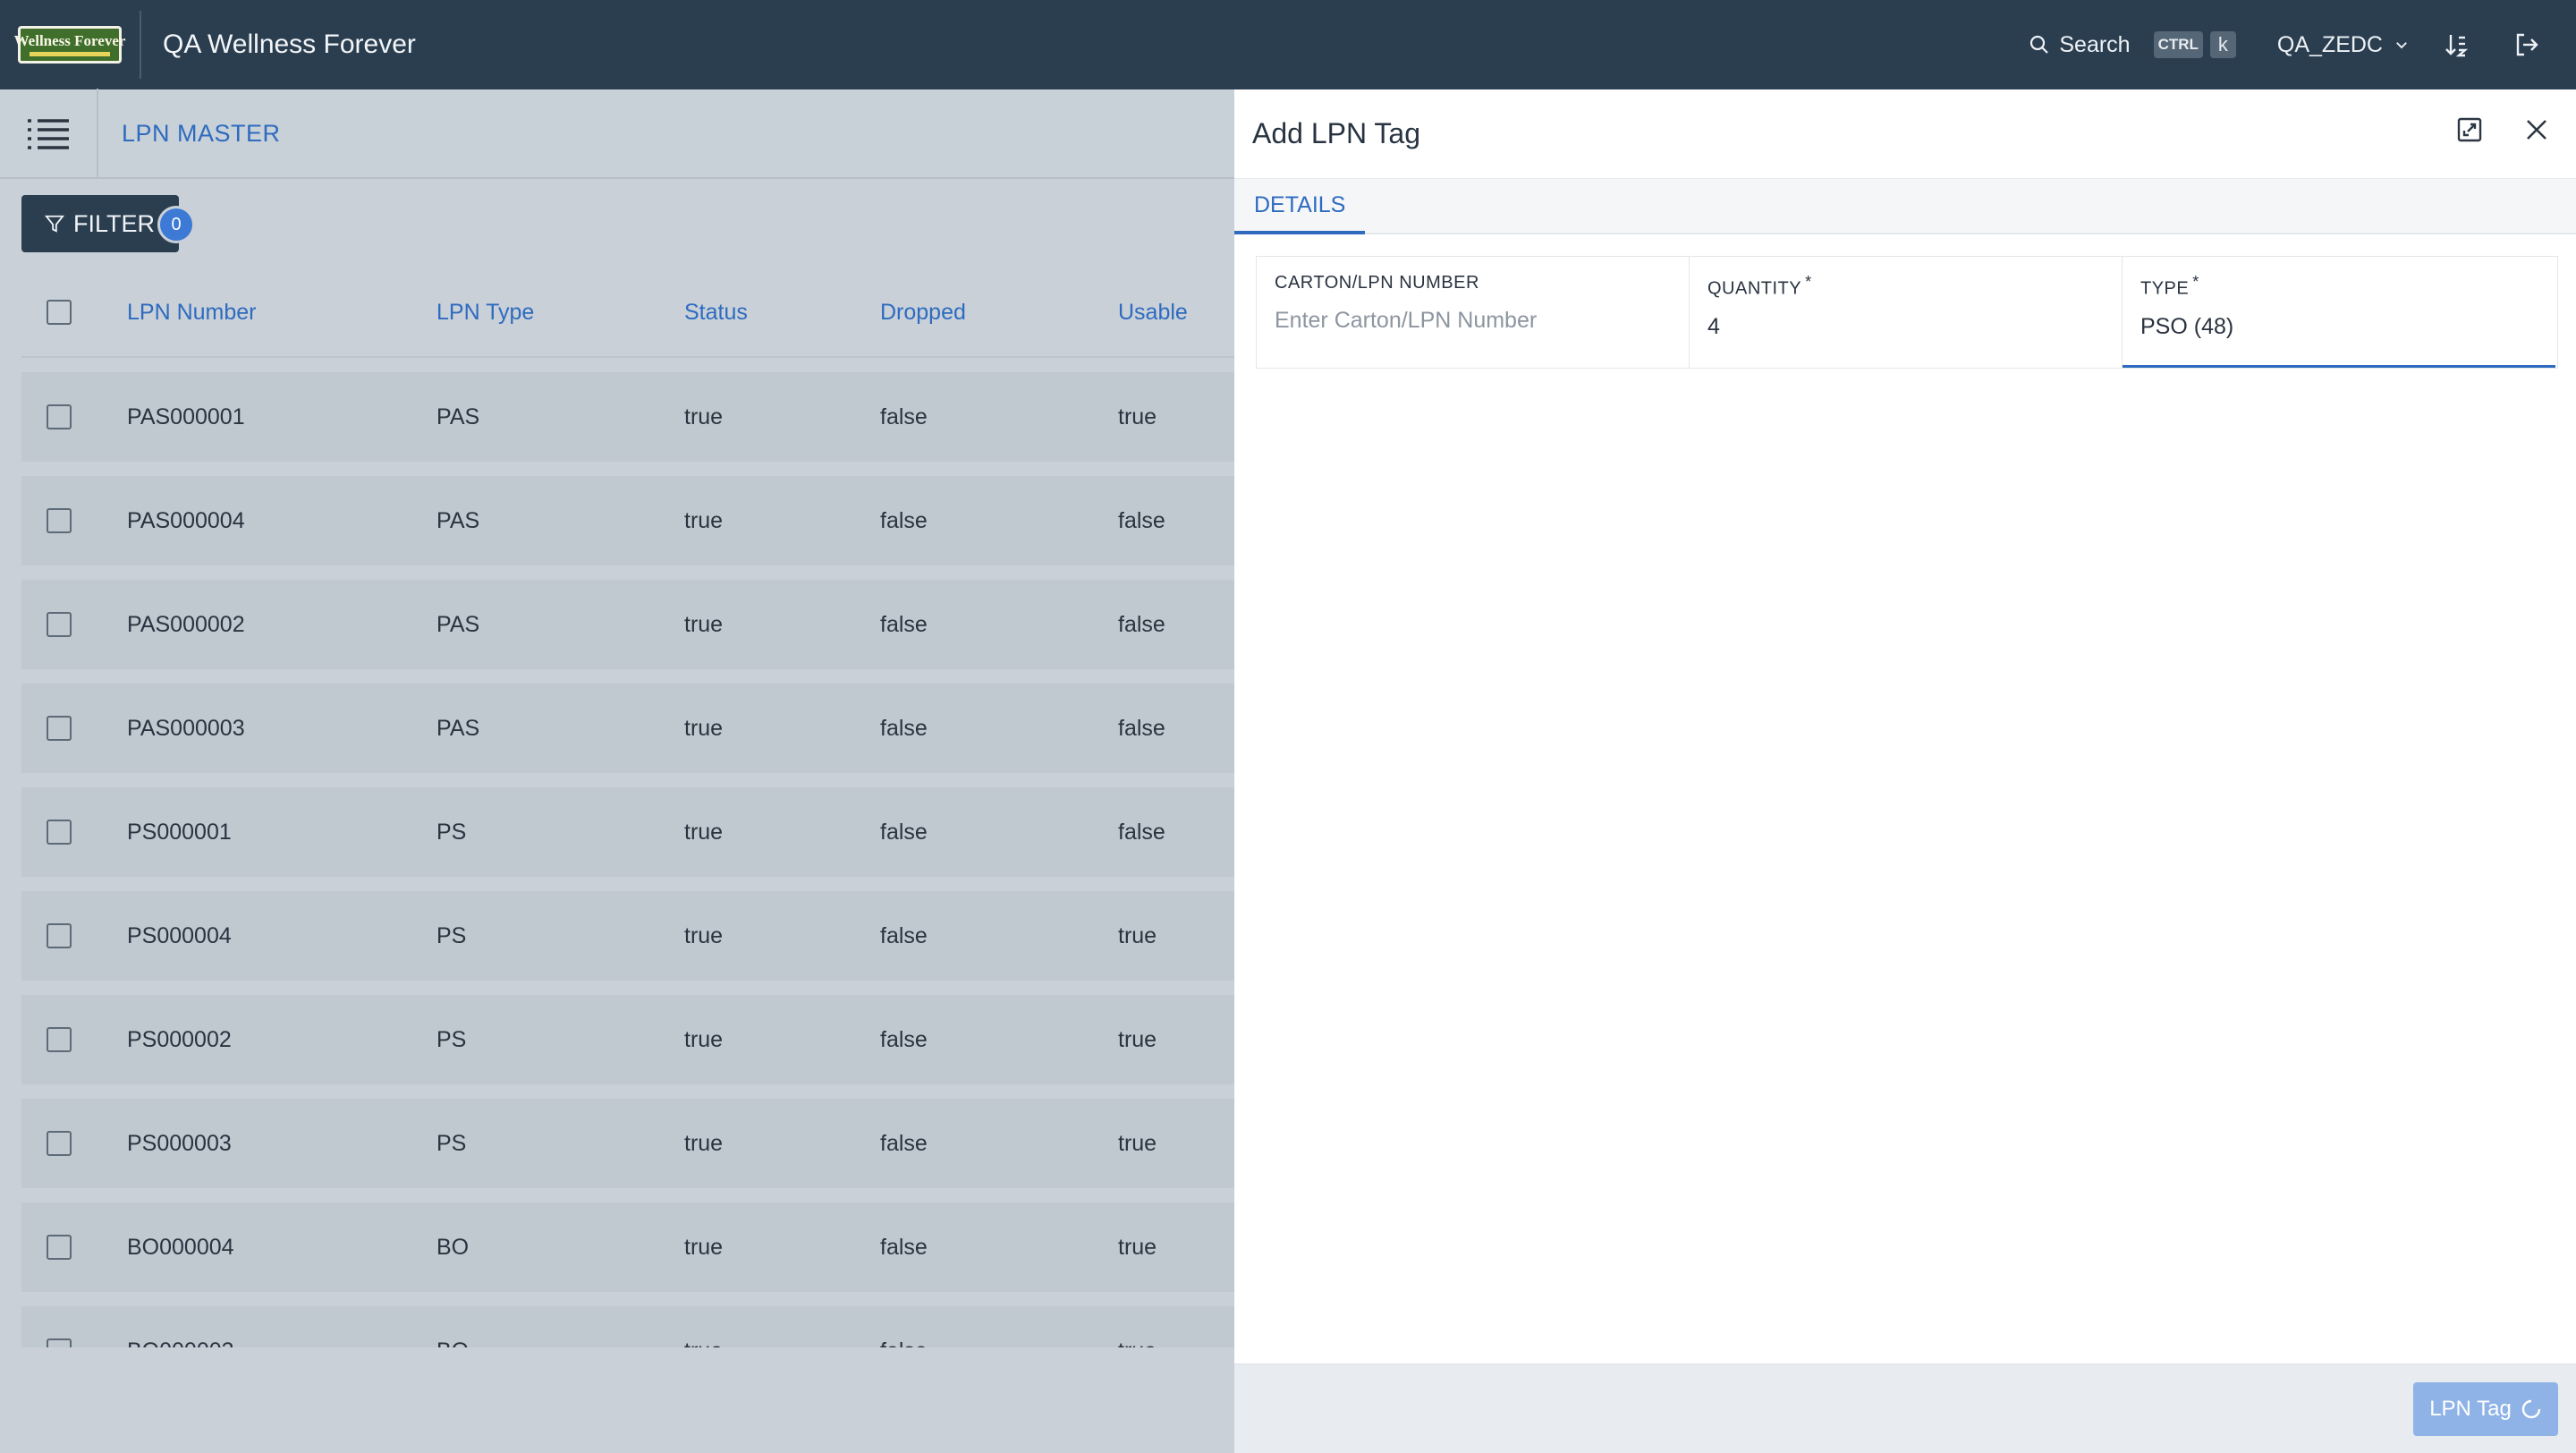 The image size is (2576, 1453). I want to click on table-row: PAS000003 PAS true false false, so click(627, 728).